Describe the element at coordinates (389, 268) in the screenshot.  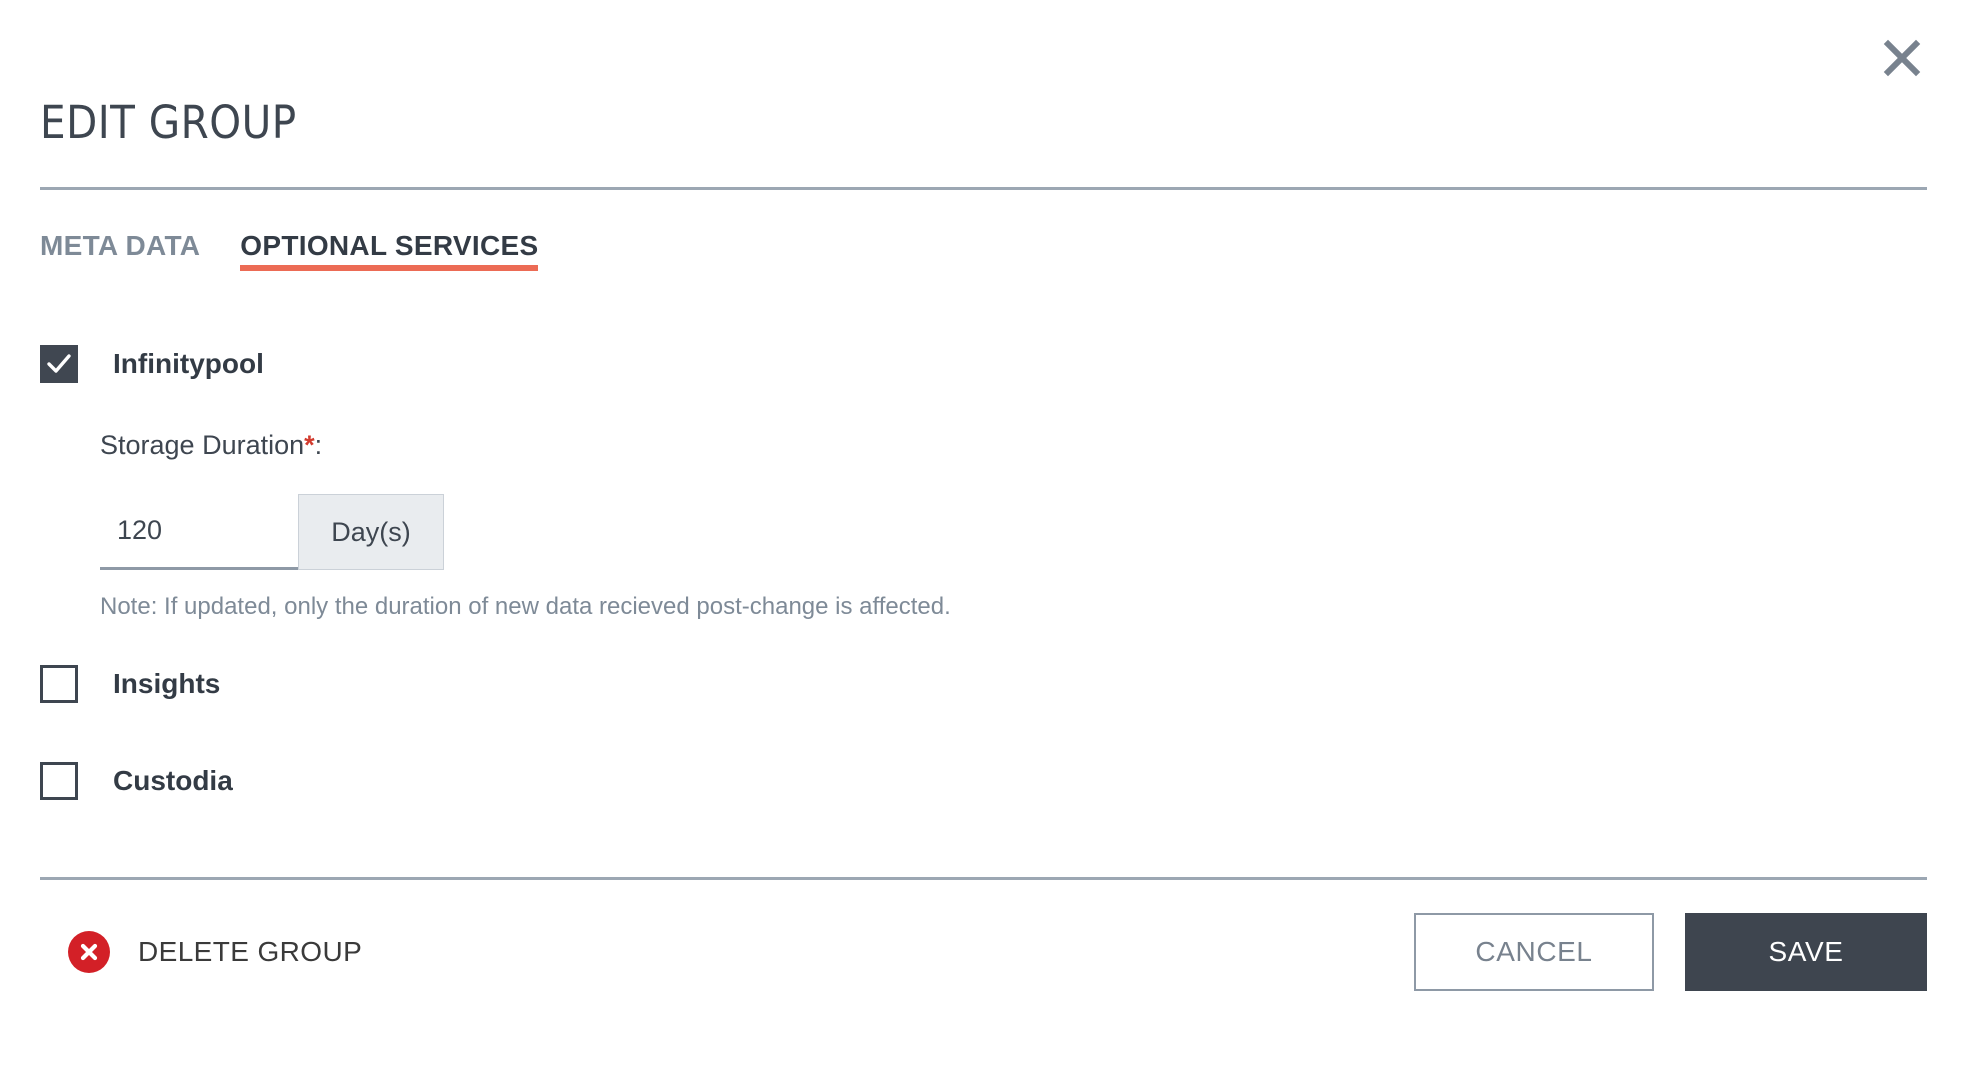
I see `active-tab-indicator` at that location.